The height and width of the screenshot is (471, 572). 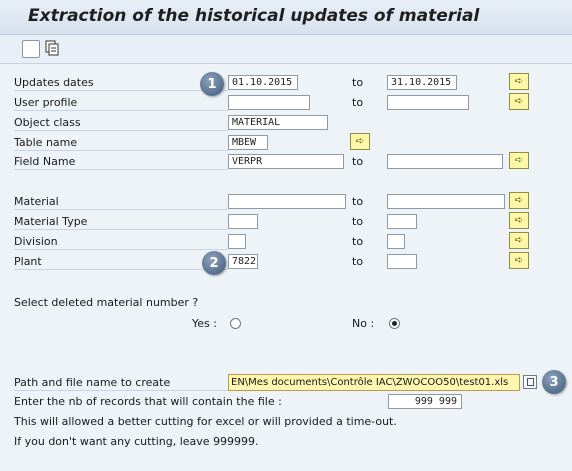 What do you see at coordinates (358, 241) in the screenshot?
I see `division-to-label: to` at bounding box center [358, 241].